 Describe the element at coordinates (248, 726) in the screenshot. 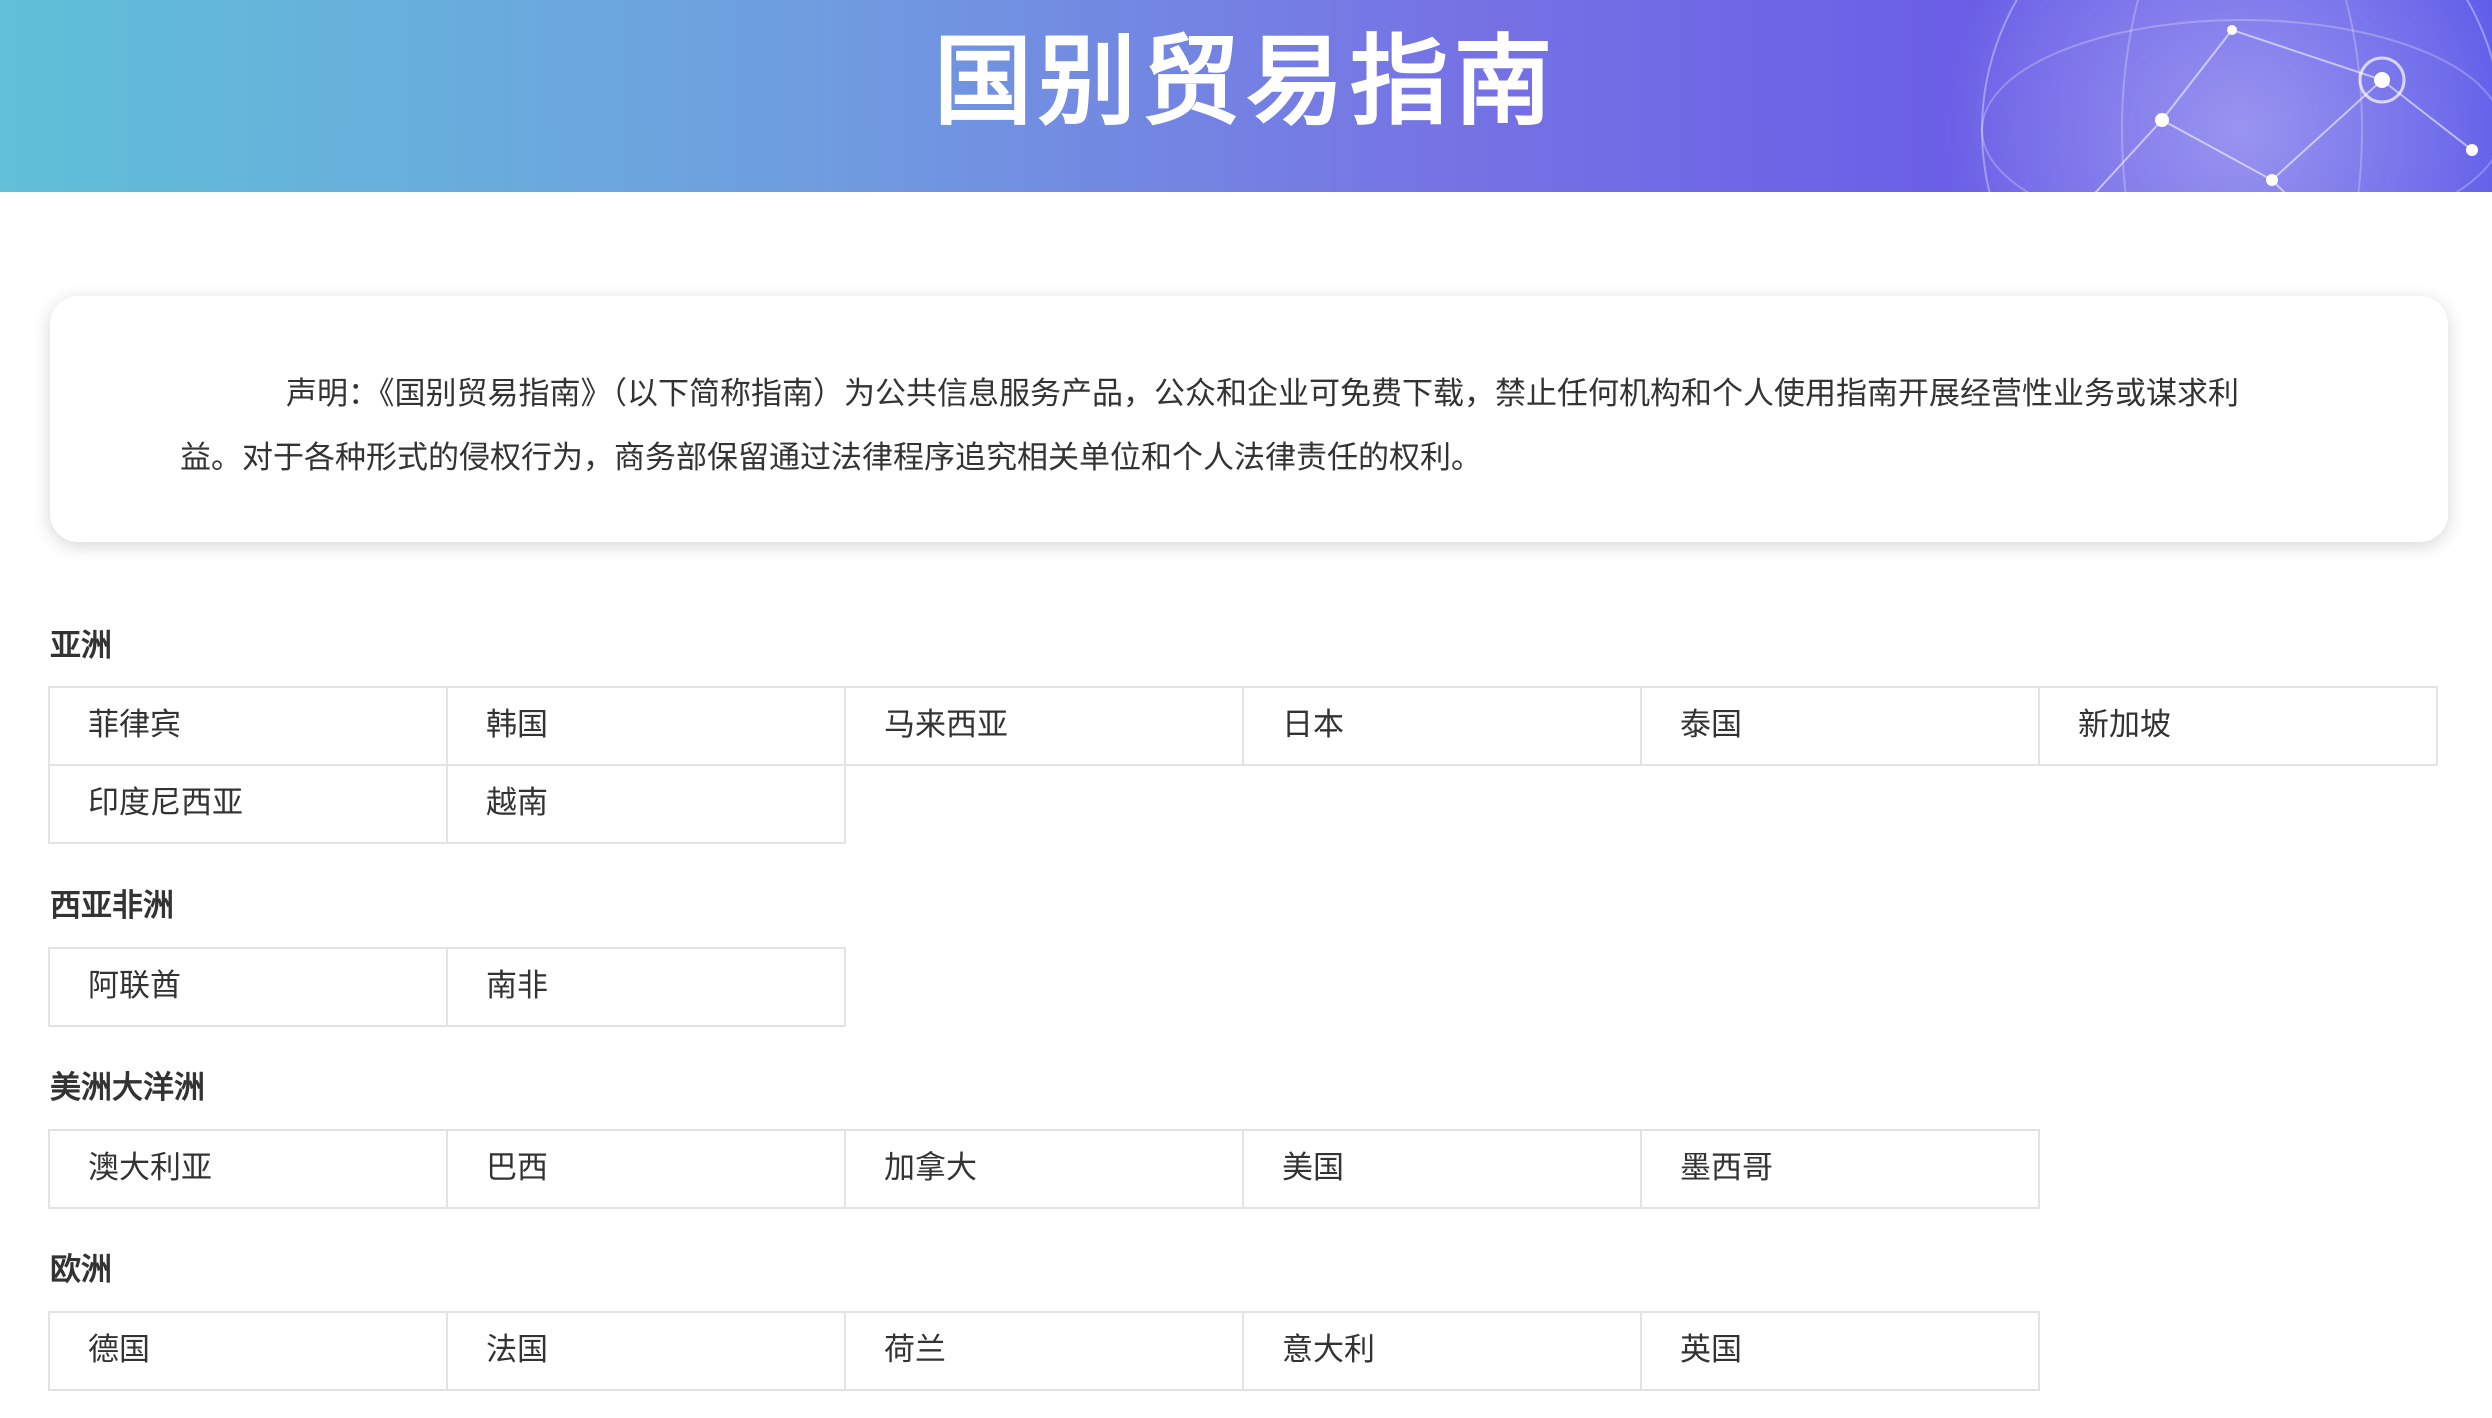

I see `country-link: 菲律宾` at that location.